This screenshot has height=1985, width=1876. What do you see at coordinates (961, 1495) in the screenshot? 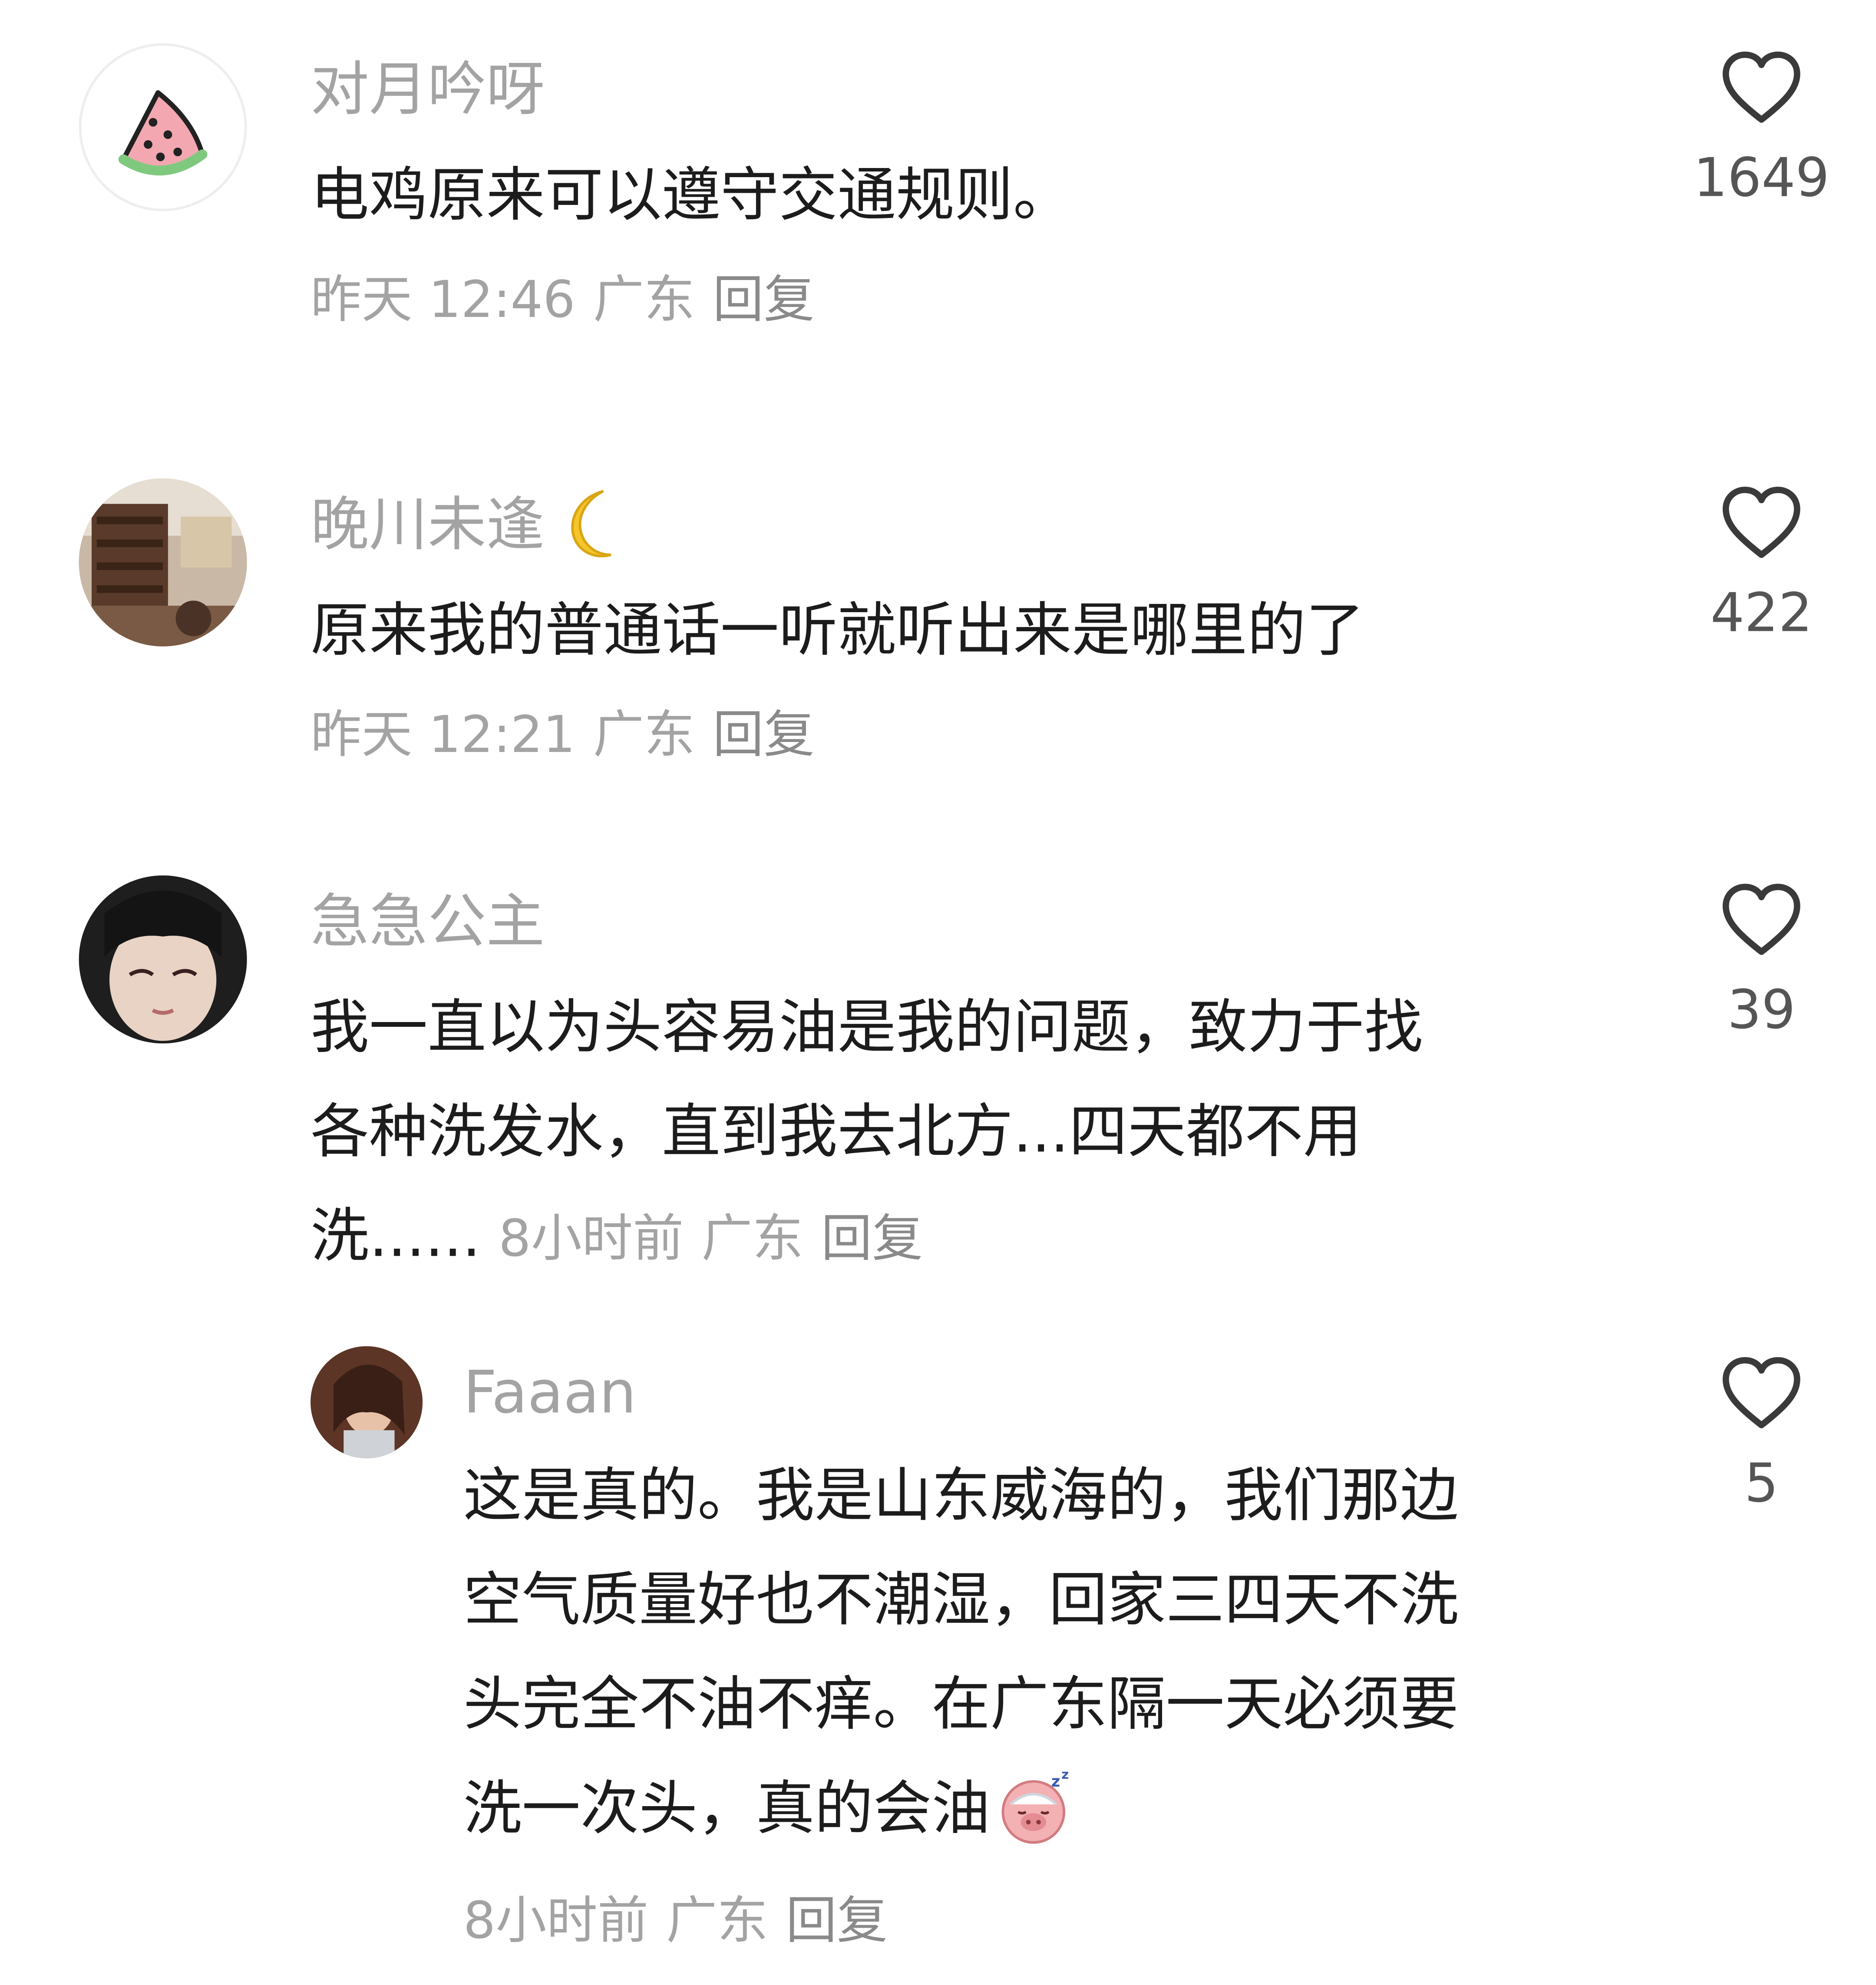
I see `comment-text-line: 这是真的。我是山东威海的，我们那边` at bounding box center [961, 1495].